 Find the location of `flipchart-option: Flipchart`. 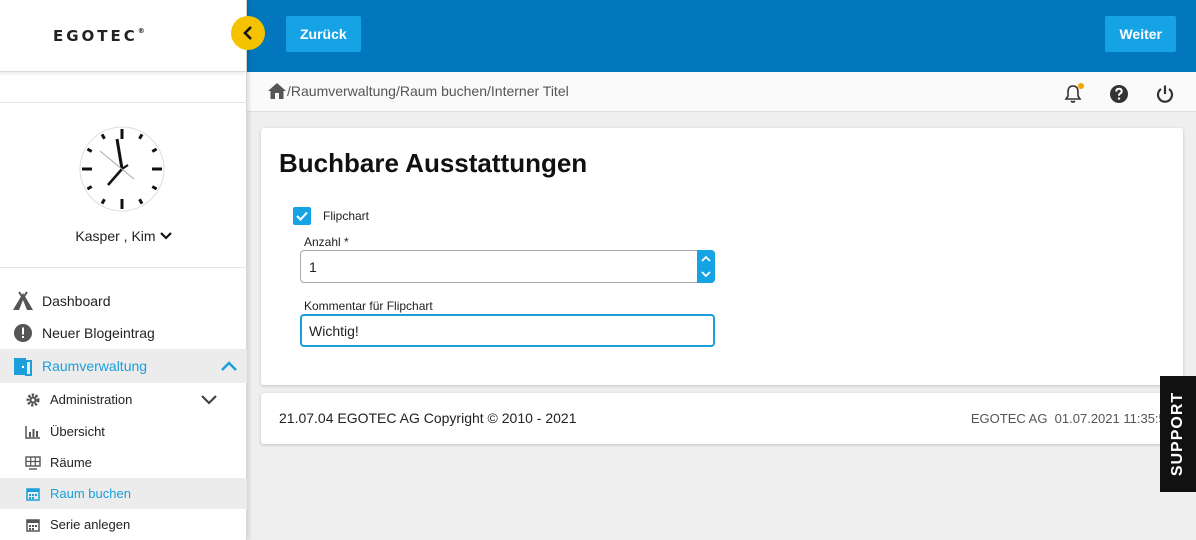

flipchart-option: Flipchart is located at coordinates (331, 216).